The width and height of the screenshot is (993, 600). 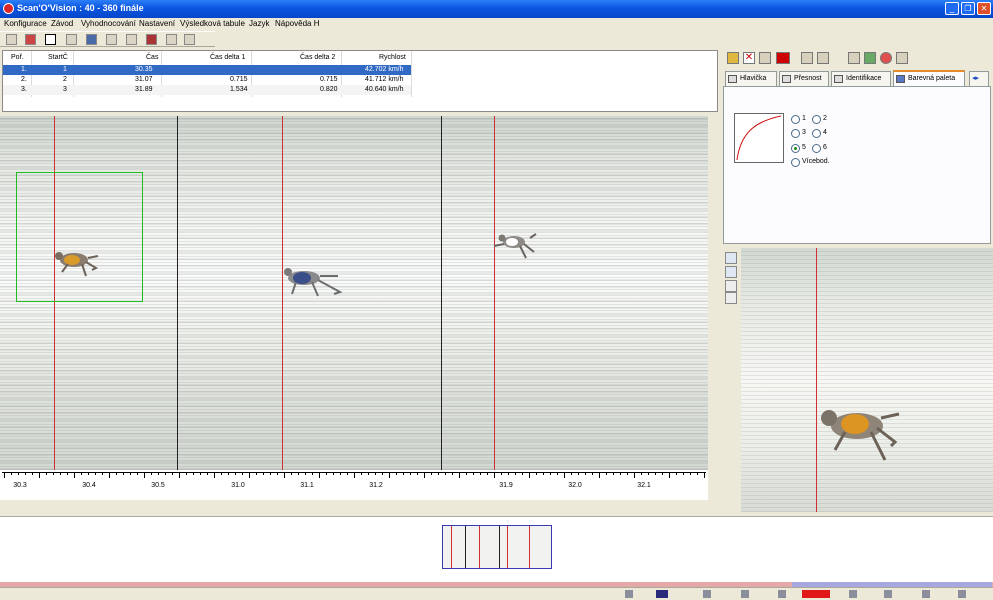 I want to click on cell-rank: 2., so click(x=24, y=79).